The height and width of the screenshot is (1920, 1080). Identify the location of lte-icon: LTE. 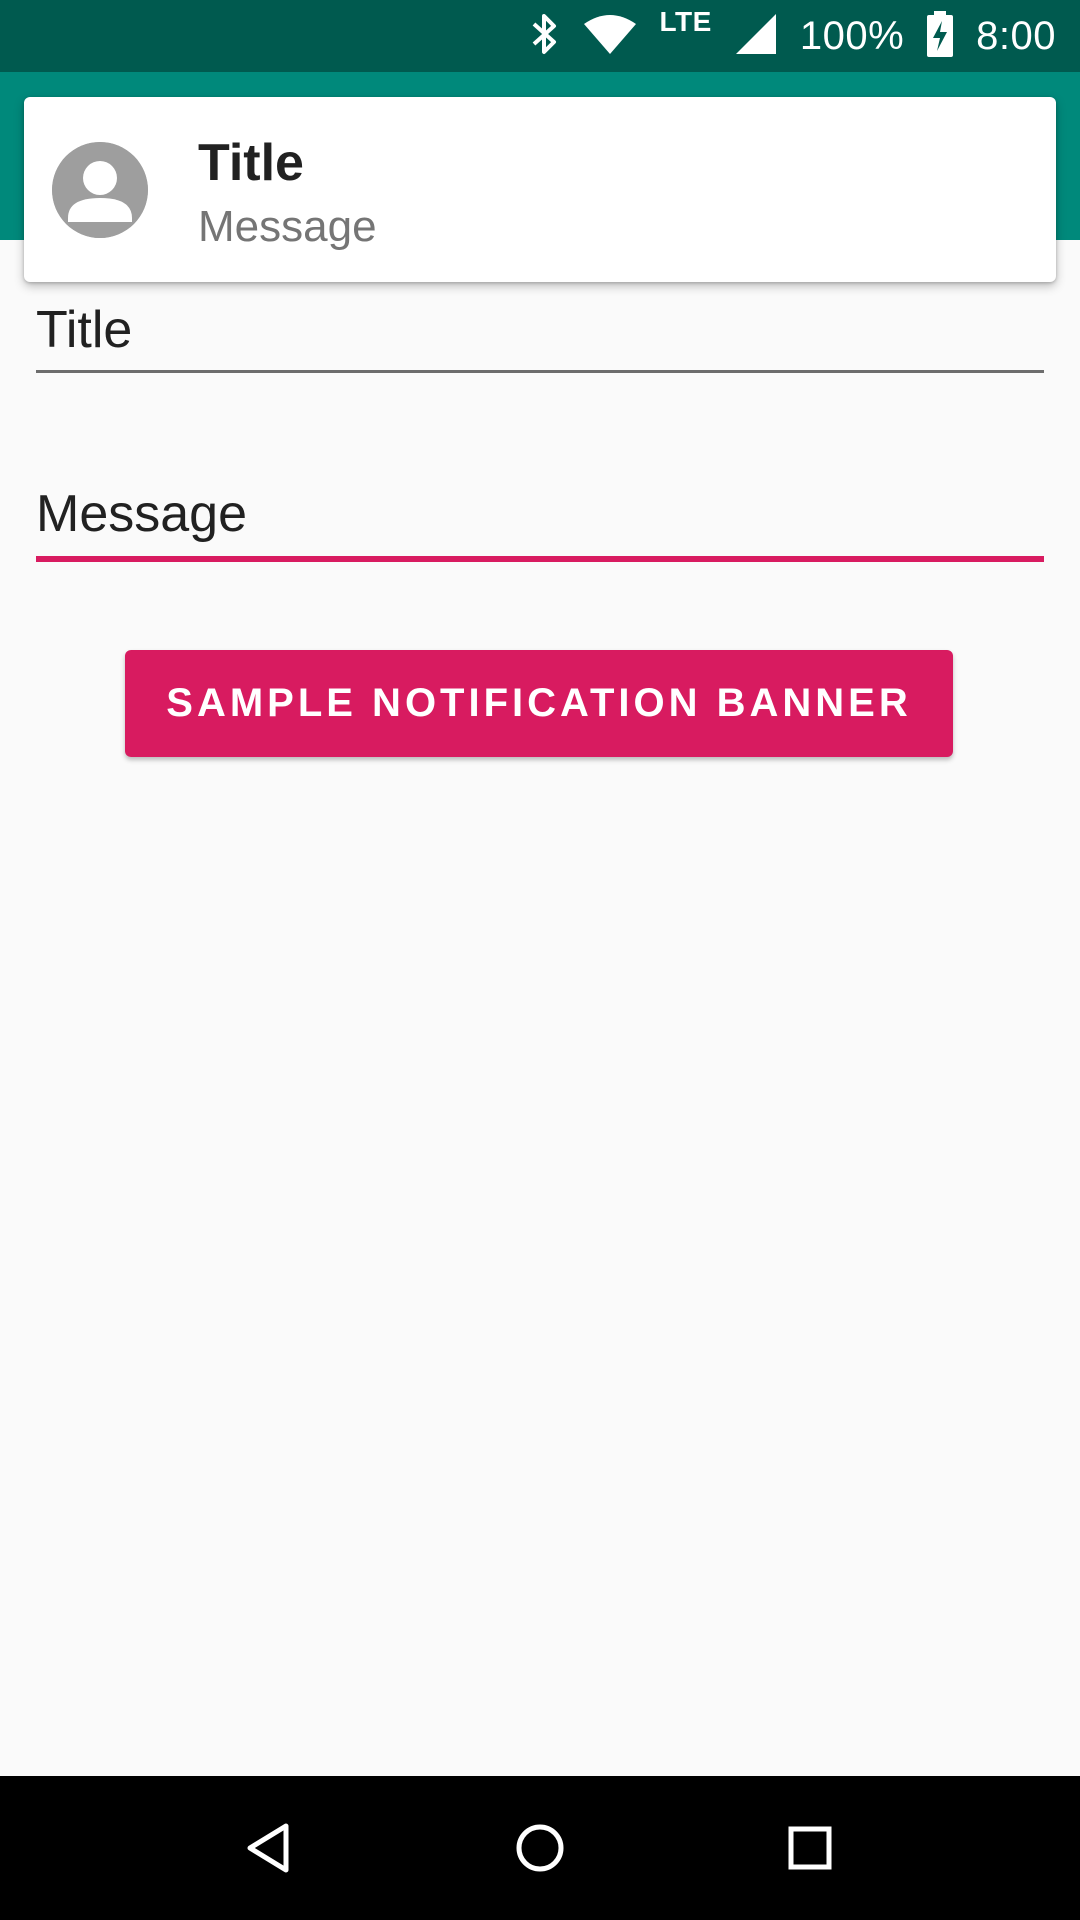
(685, 21).